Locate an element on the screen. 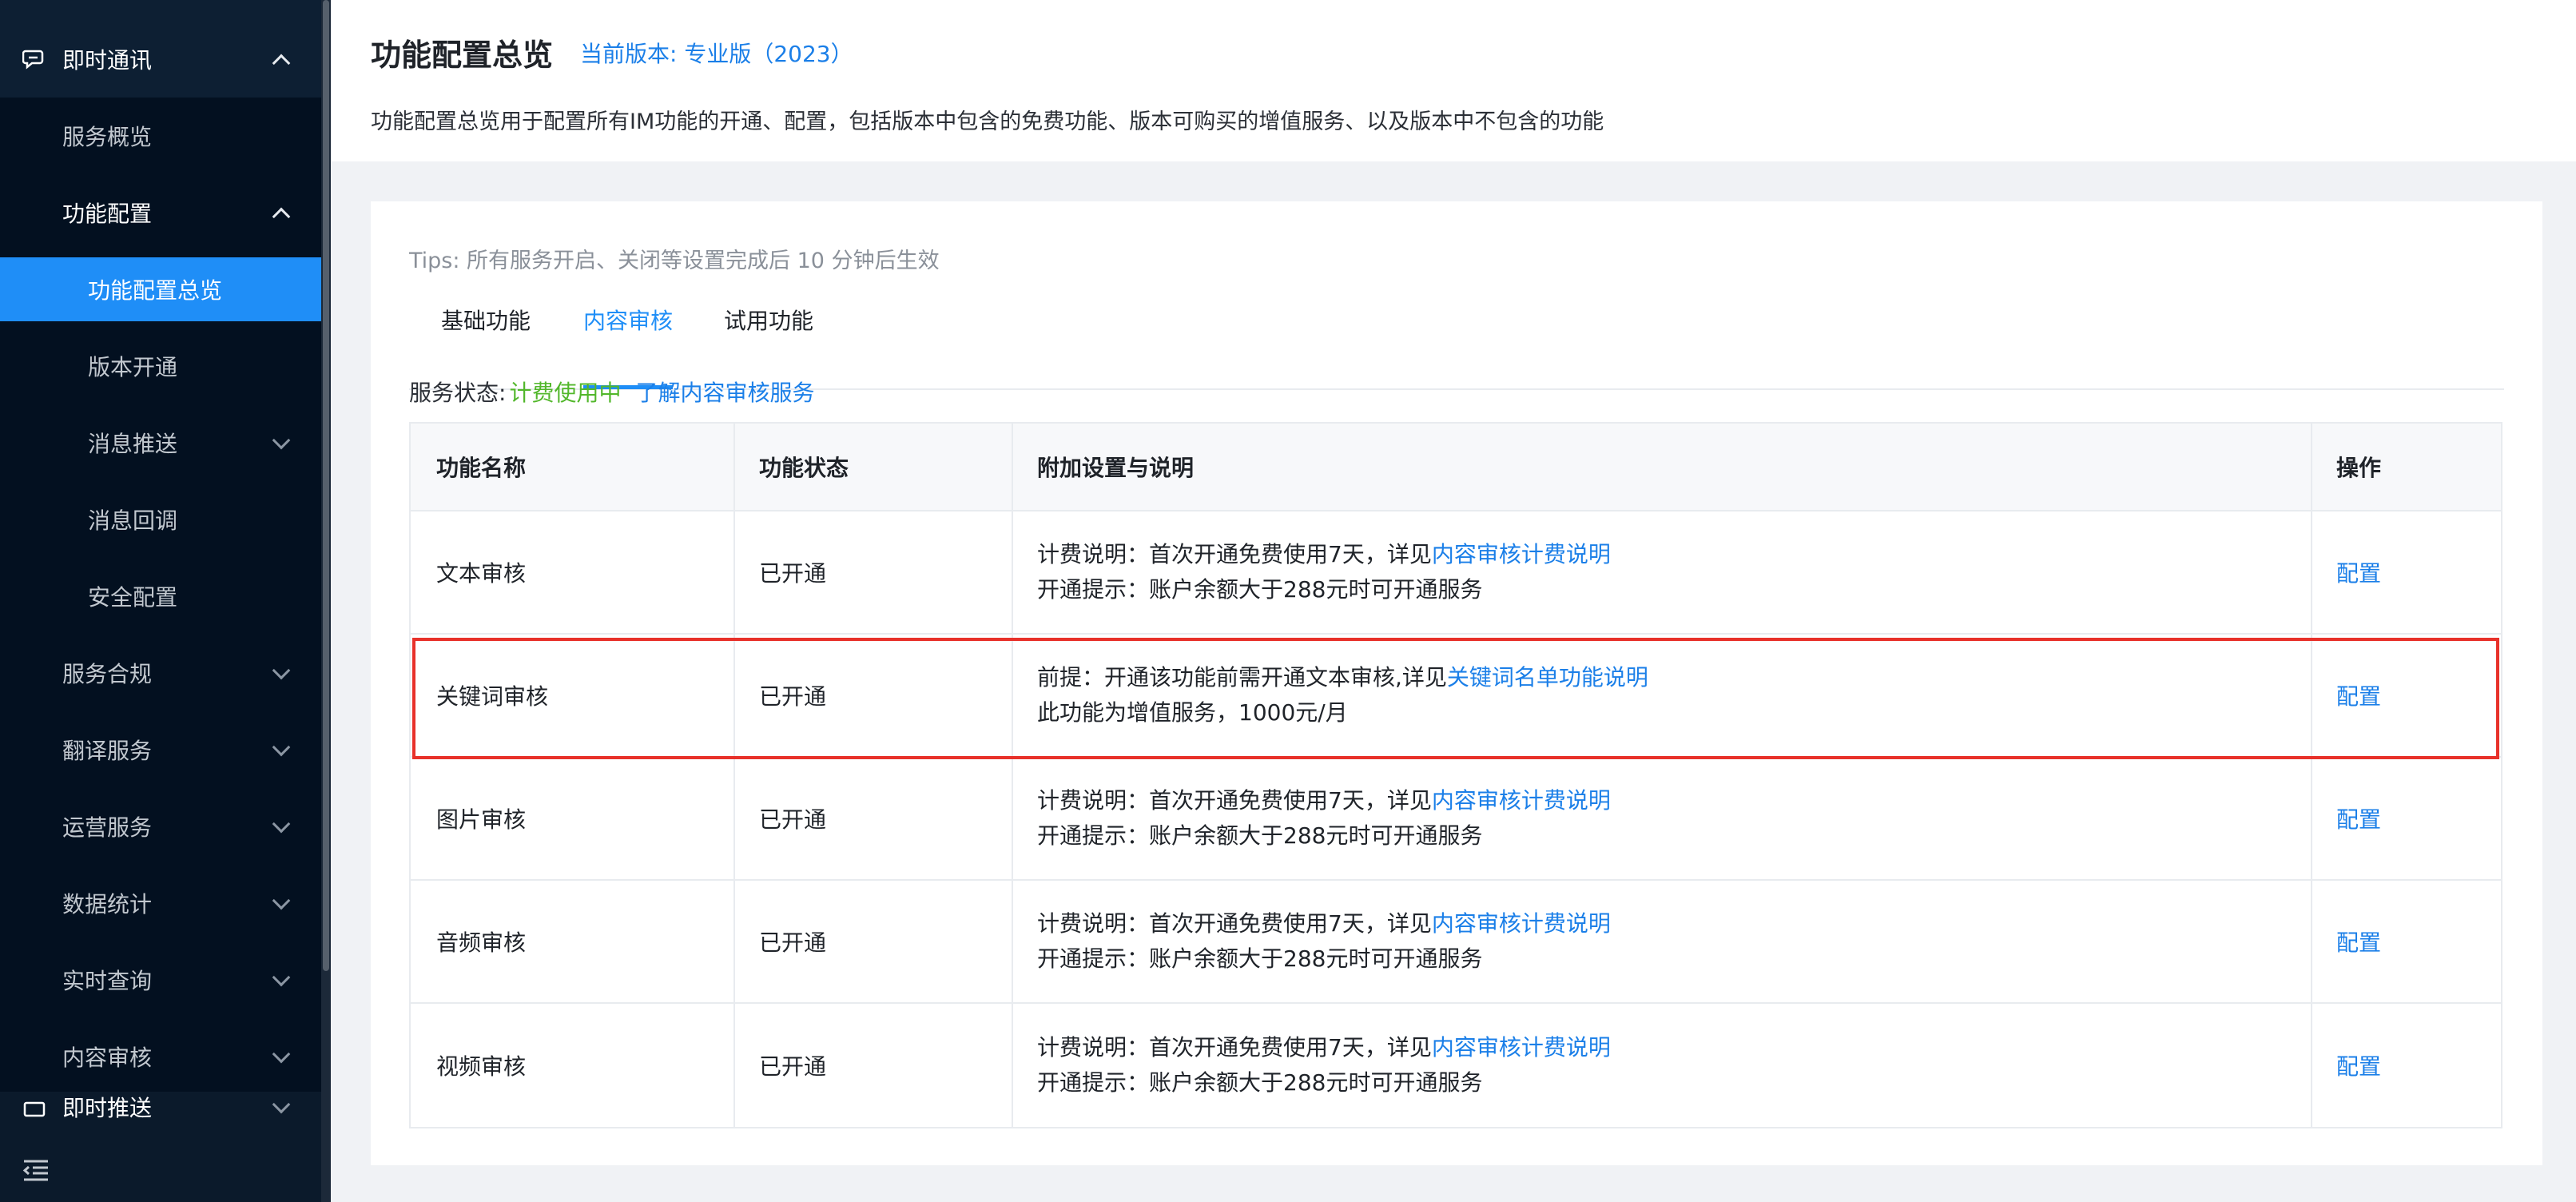 This screenshot has height=1202, width=2576. notes-text: 前提：开通该功能前需开通文本审核,详见 is located at coordinates (1242, 677).